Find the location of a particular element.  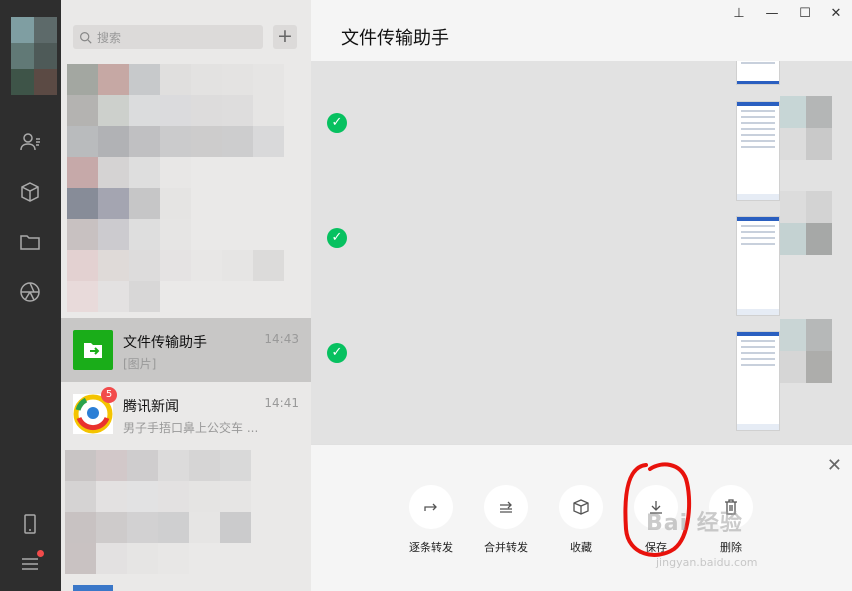

blurred-chat-items-lower is located at coordinates (188, 512).